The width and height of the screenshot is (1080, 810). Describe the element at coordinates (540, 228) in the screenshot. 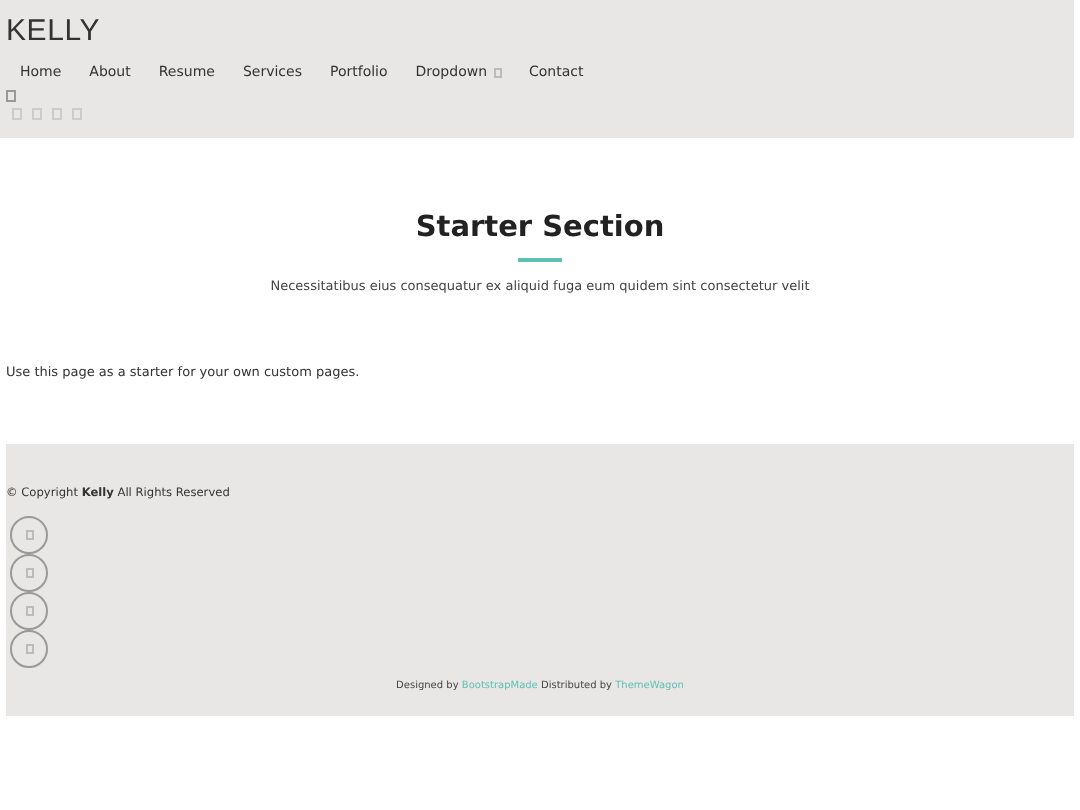

I see `section-title: Starter Section` at that location.